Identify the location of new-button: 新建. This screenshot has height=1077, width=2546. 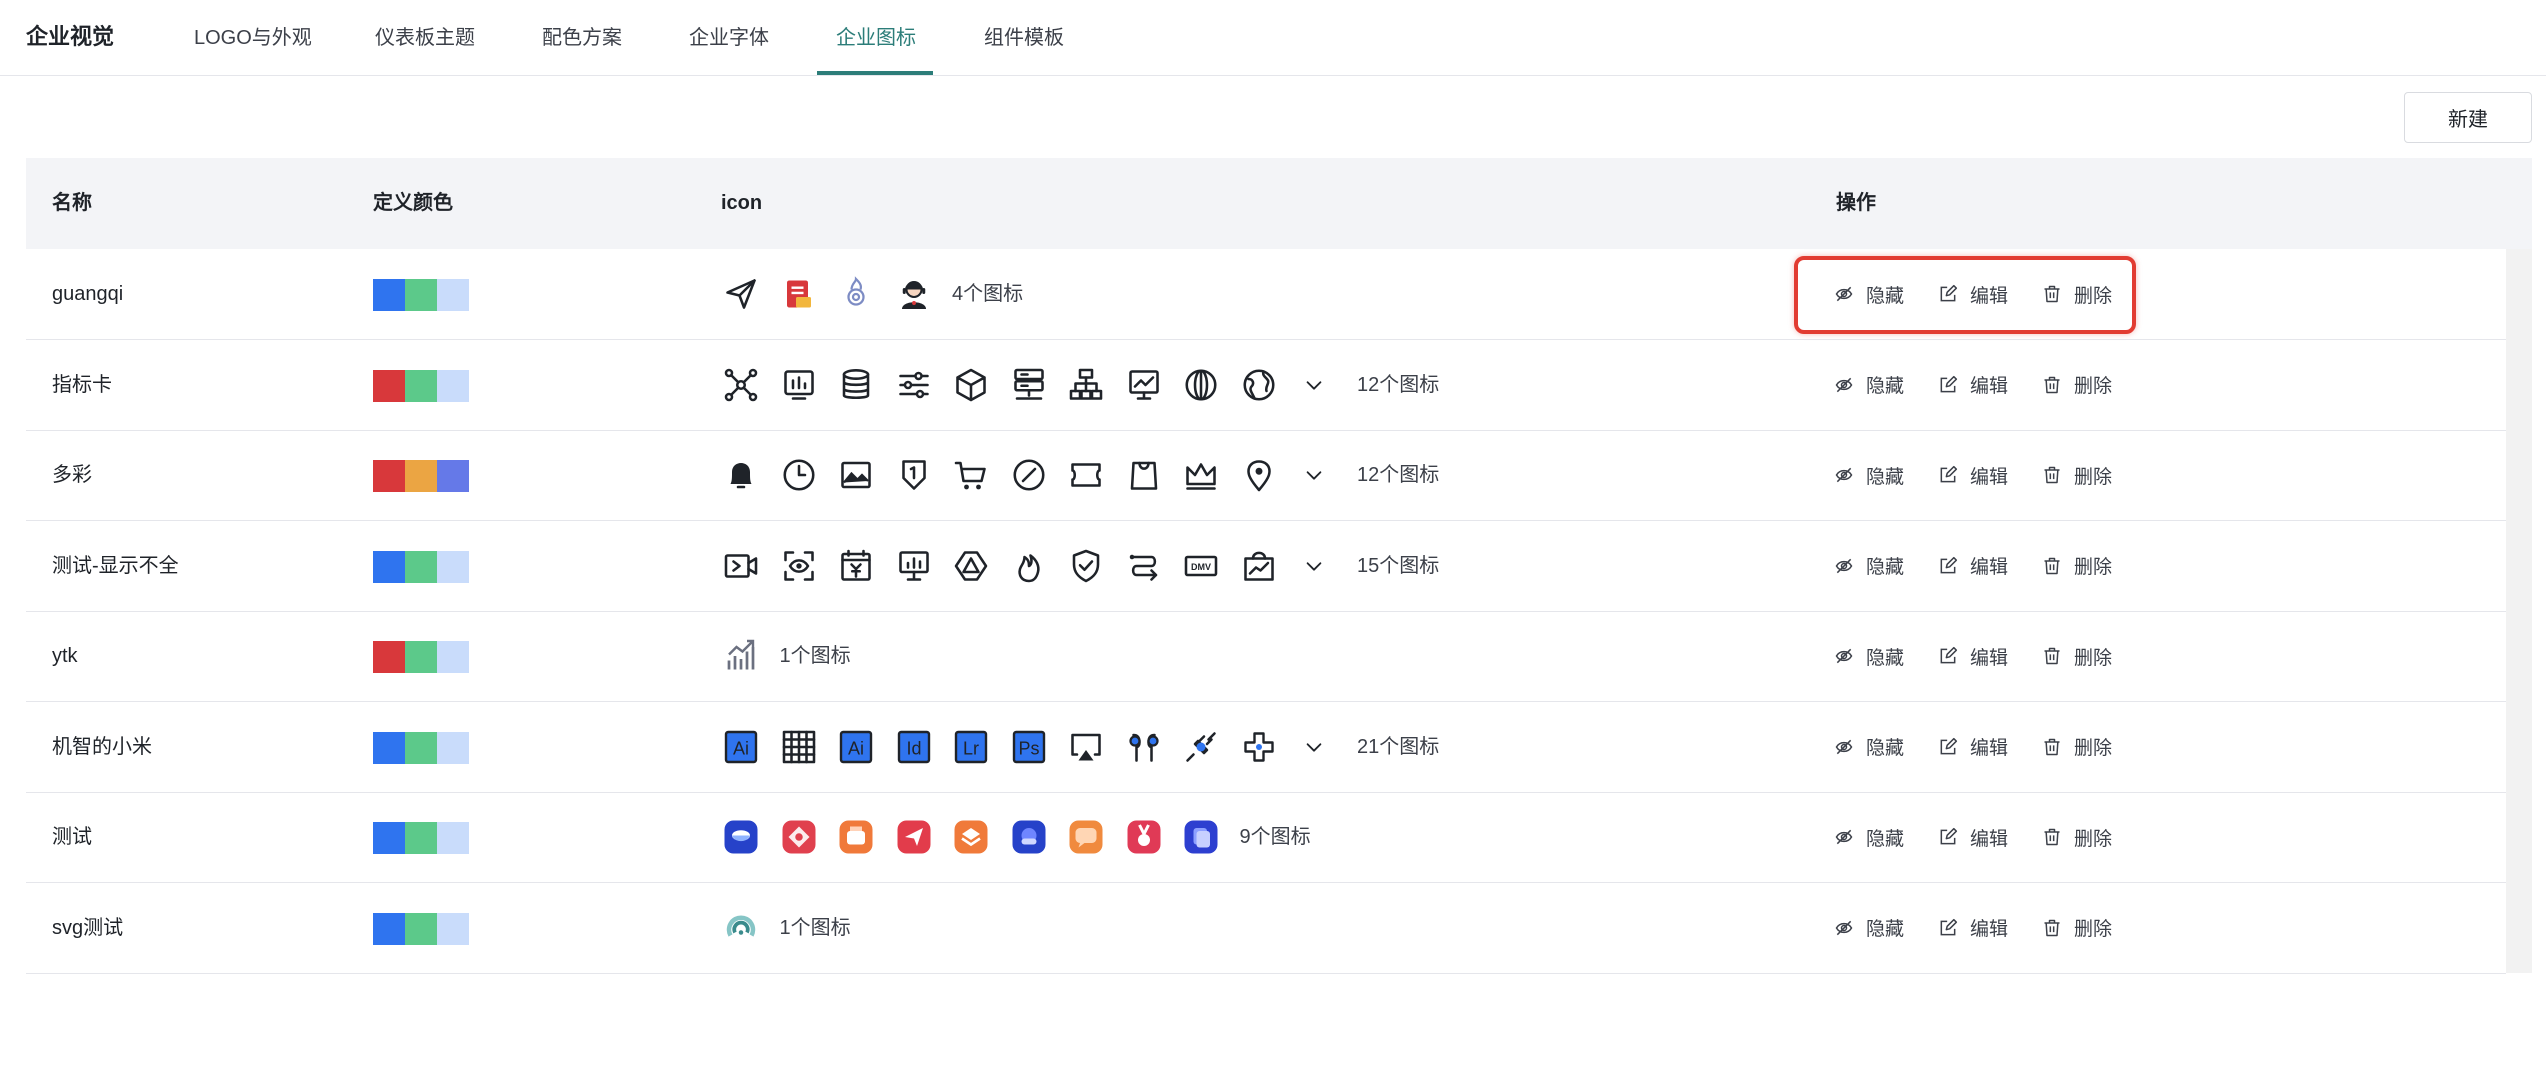
(2468, 117).